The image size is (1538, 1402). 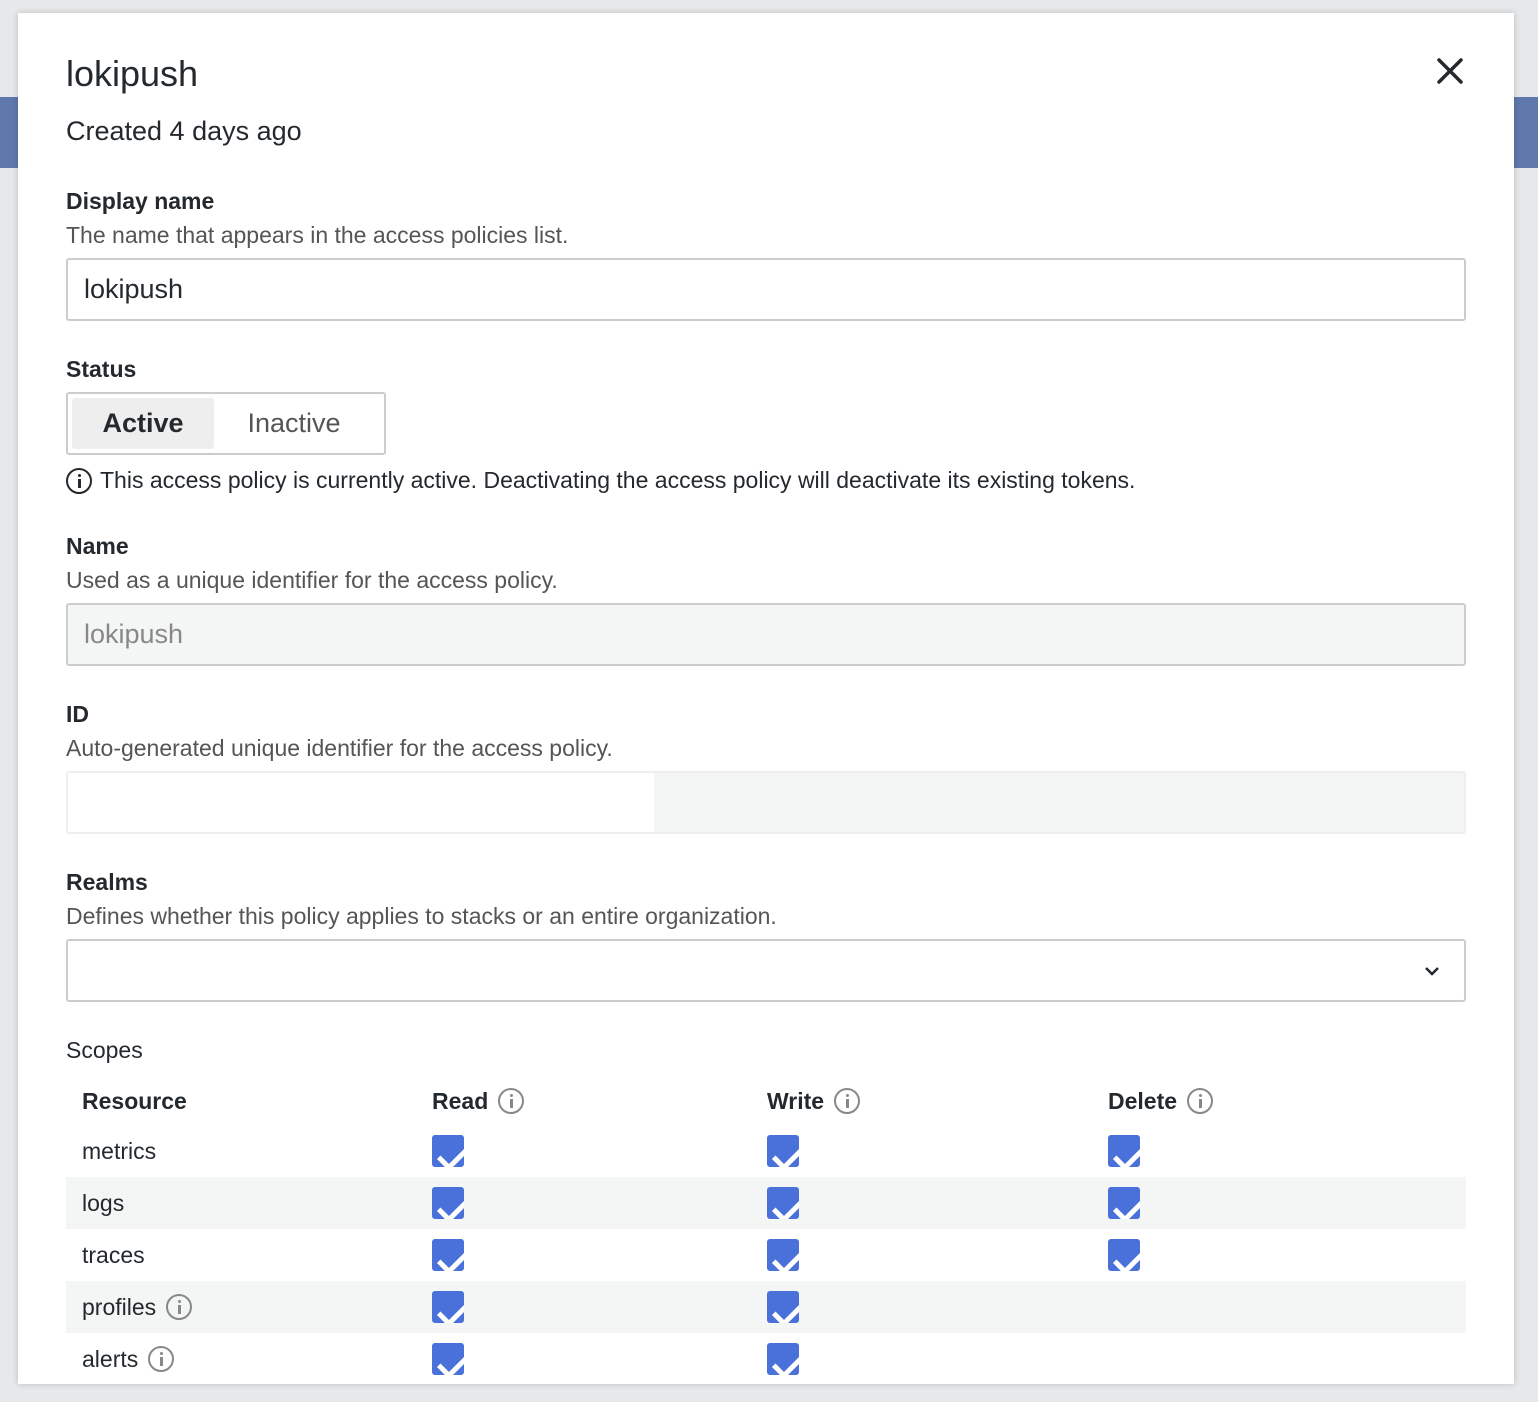 I want to click on table-row: traces, so click(x=766, y=1255).